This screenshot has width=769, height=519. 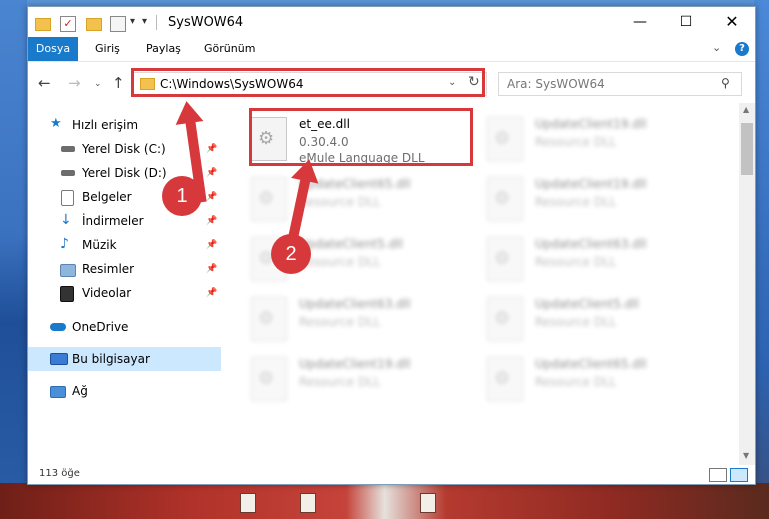 I want to click on sidebar-item-network: Ağ, so click(x=124, y=391).